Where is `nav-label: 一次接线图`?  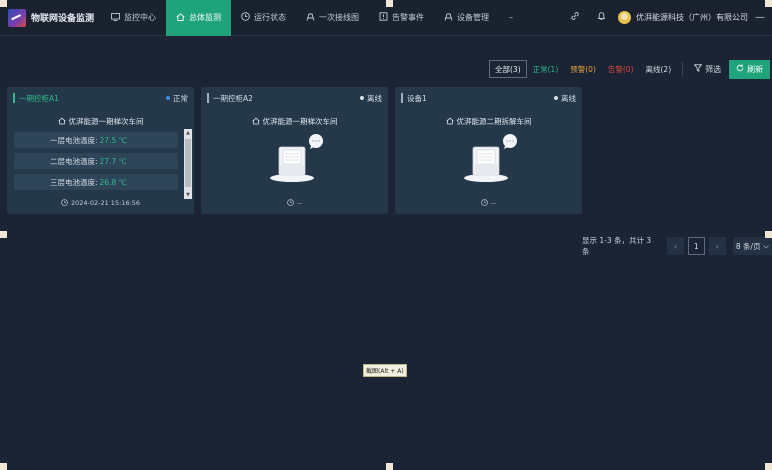 nav-label: 一次接线图 is located at coordinates (339, 17).